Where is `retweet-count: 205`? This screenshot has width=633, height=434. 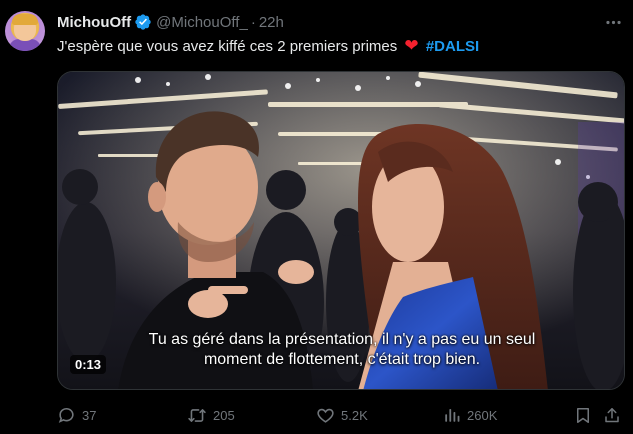
retweet-count: 205 is located at coordinates (224, 415).